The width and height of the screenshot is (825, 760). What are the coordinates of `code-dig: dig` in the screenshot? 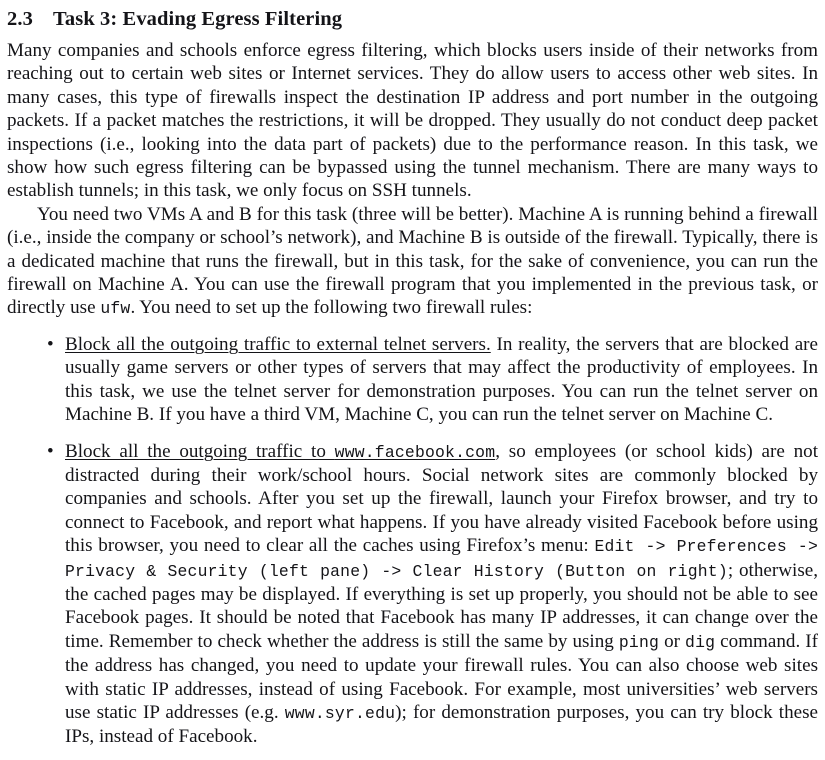 It's located at (700, 642).